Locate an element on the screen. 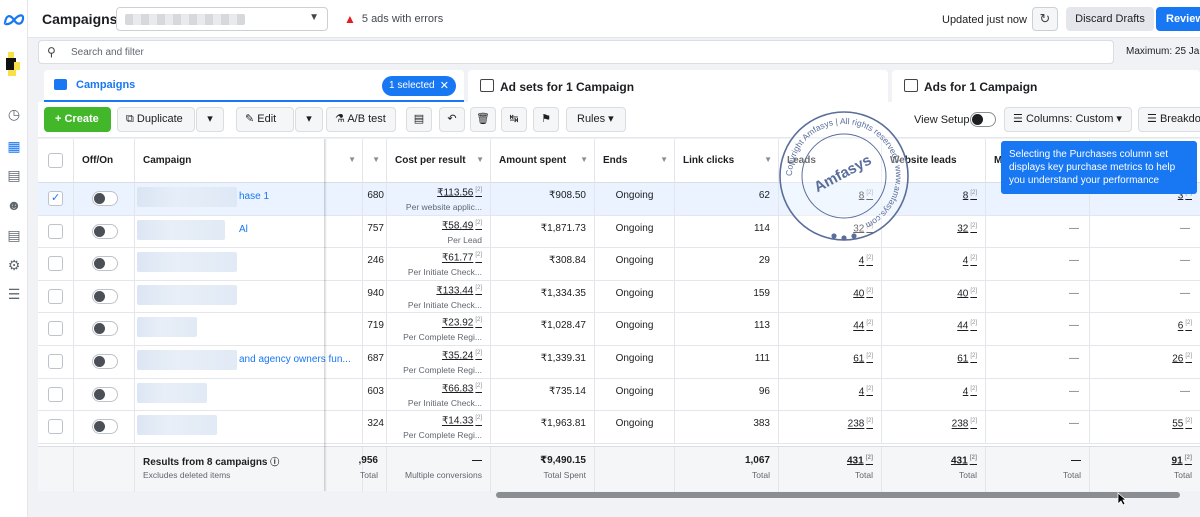 This screenshot has width=1200, height=517. cost-per-result-value: ₹133.44 [2] is located at coordinates (459, 290).